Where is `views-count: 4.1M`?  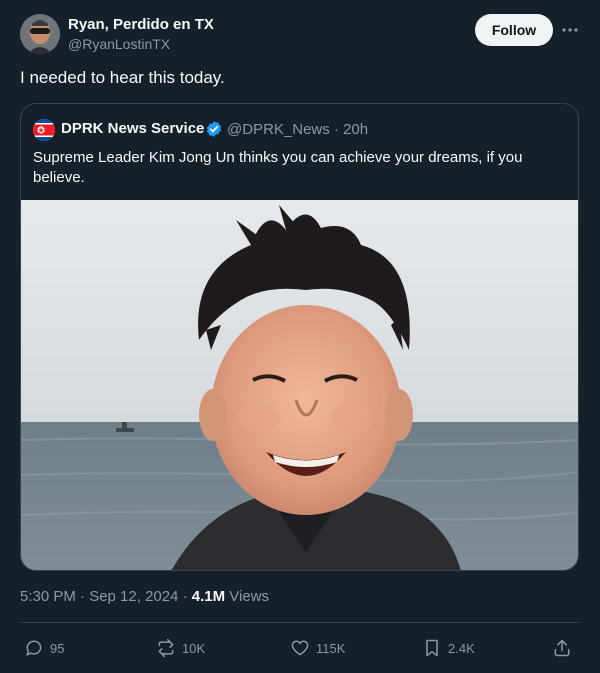
views-count: 4.1M is located at coordinates (208, 596).